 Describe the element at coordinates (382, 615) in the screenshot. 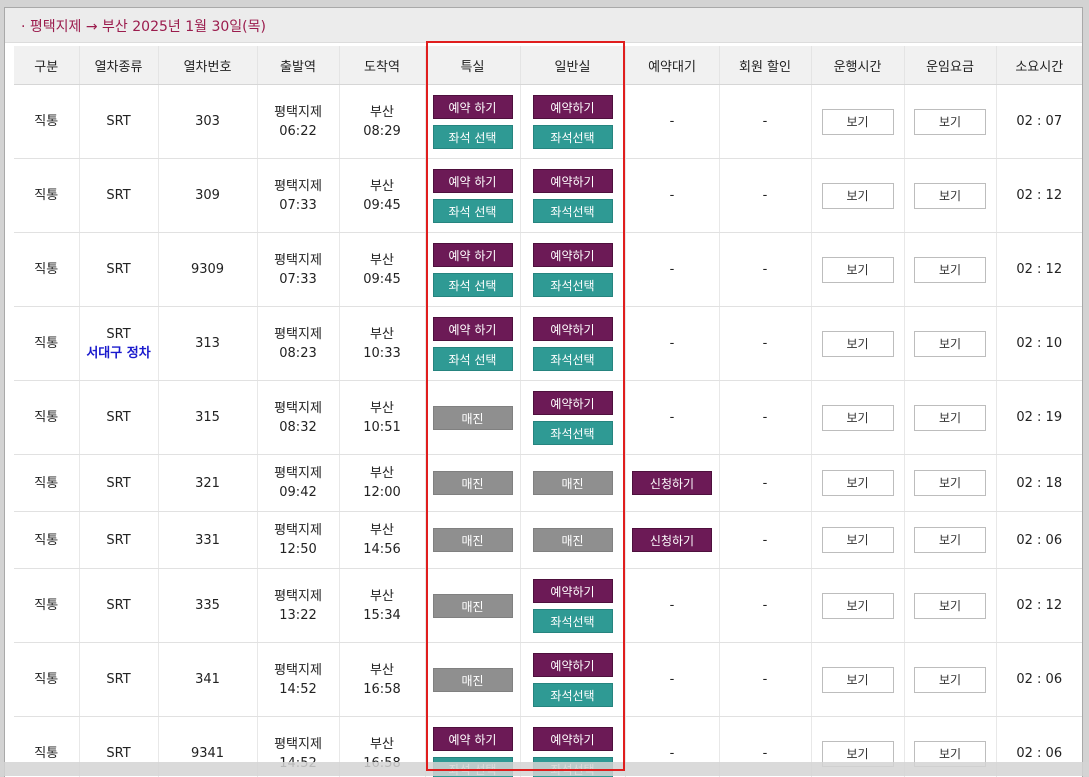

I see `arrival-time: 15:34` at that location.